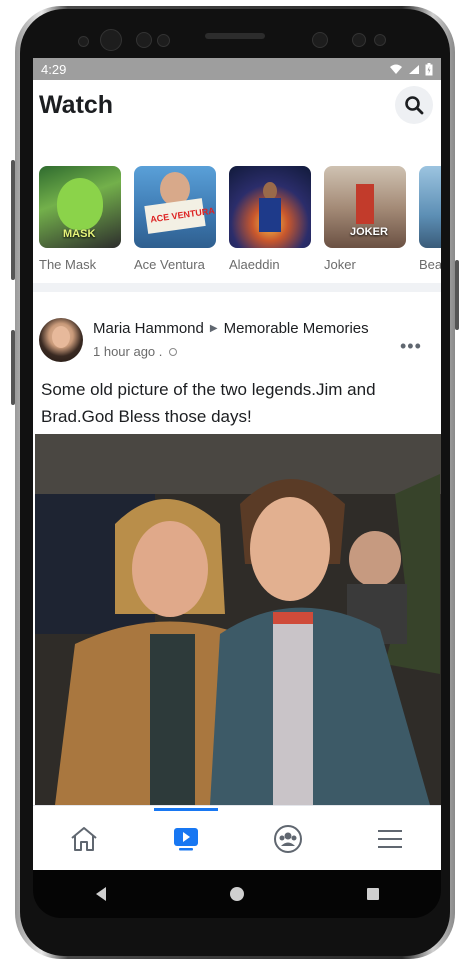  What do you see at coordinates (320, 40) in the screenshot?
I see `iris-sensor` at bounding box center [320, 40].